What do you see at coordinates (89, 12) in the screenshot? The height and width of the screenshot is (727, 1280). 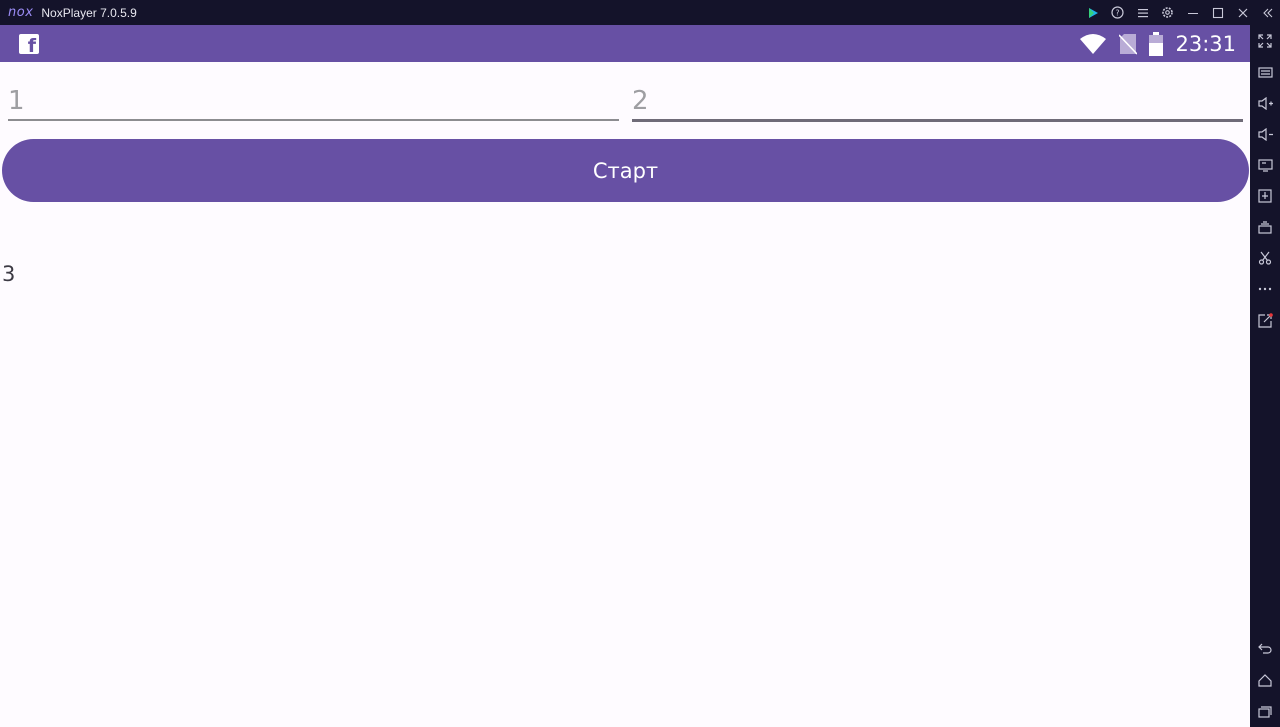 I see `window-title: NoxPlayer 7.0.5.9` at bounding box center [89, 12].